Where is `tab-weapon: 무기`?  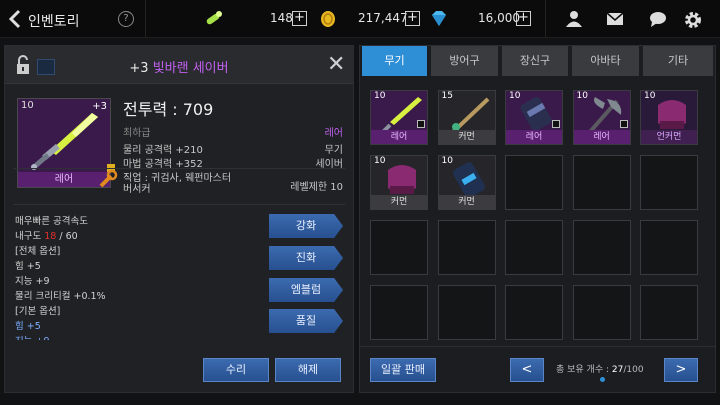 tab-weapon: 무기 is located at coordinates (394, 61).